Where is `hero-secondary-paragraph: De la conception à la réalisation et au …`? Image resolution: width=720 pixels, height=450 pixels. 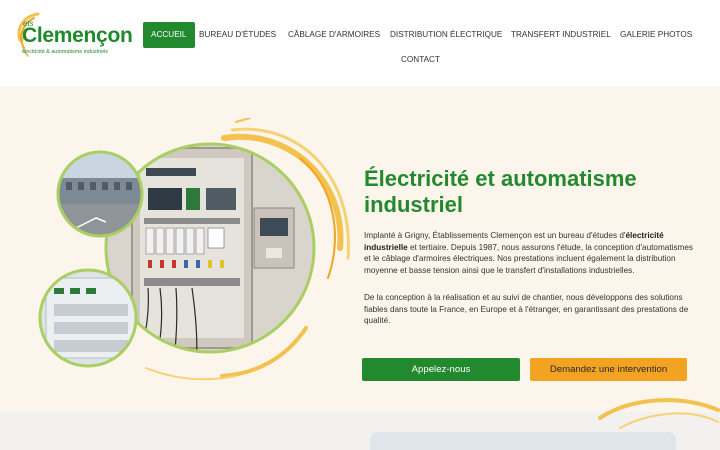 hero-secondary-paragraph: De la conception à la réalisation et au … is located at coordinates (526, 309).